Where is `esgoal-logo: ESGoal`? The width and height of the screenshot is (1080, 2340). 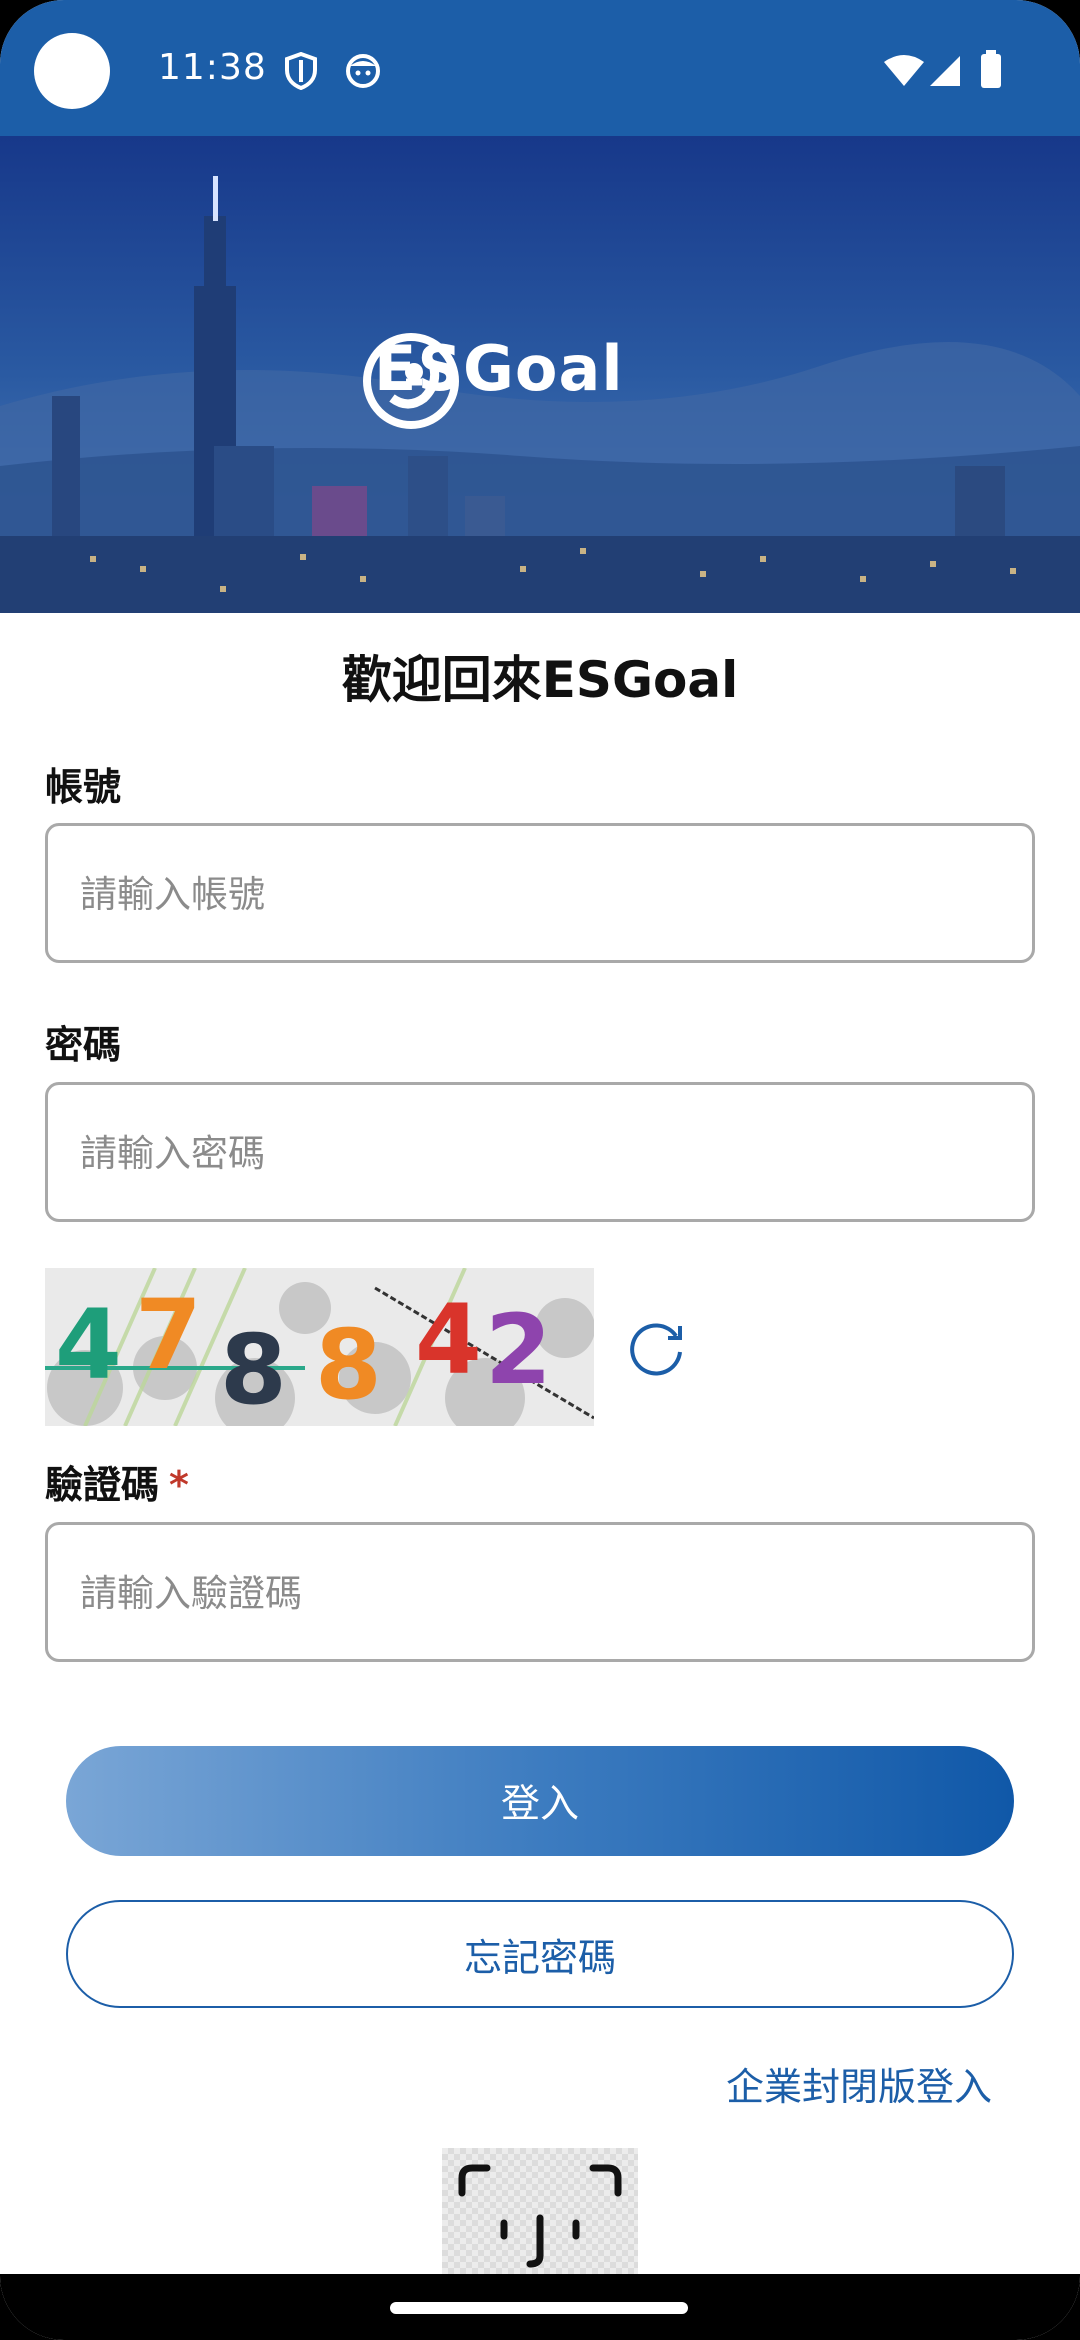
esgoal-logo: ESGoal is located at coordinates (493, 380).